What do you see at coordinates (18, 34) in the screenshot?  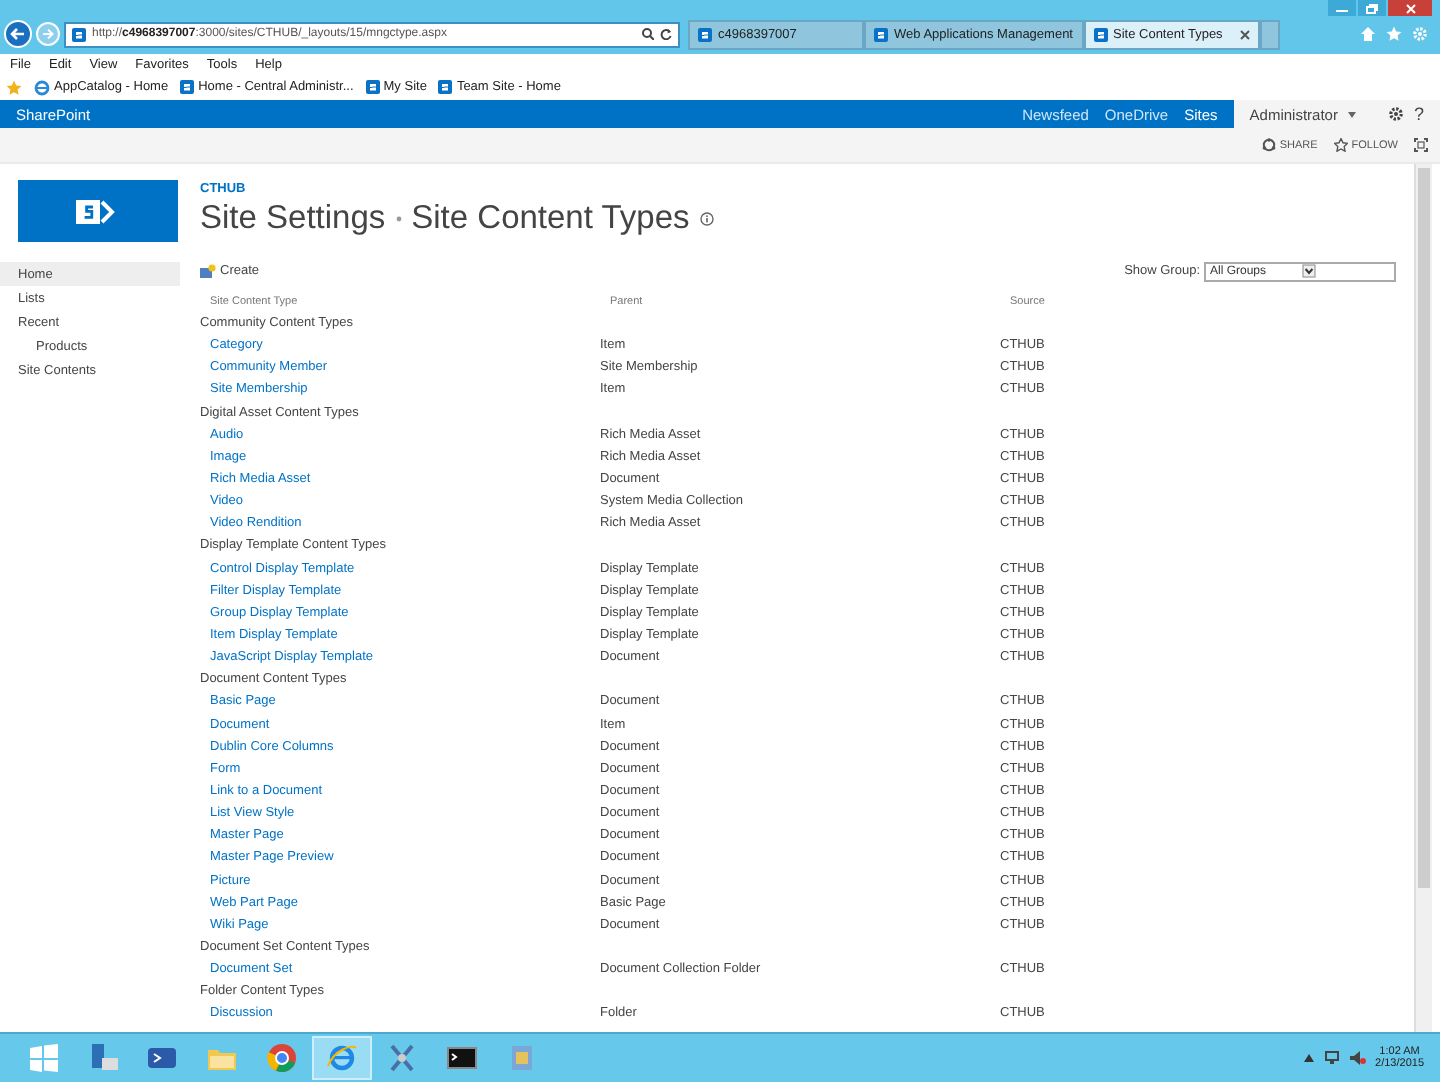 I see `back-button` at bounding box center [18, 34].